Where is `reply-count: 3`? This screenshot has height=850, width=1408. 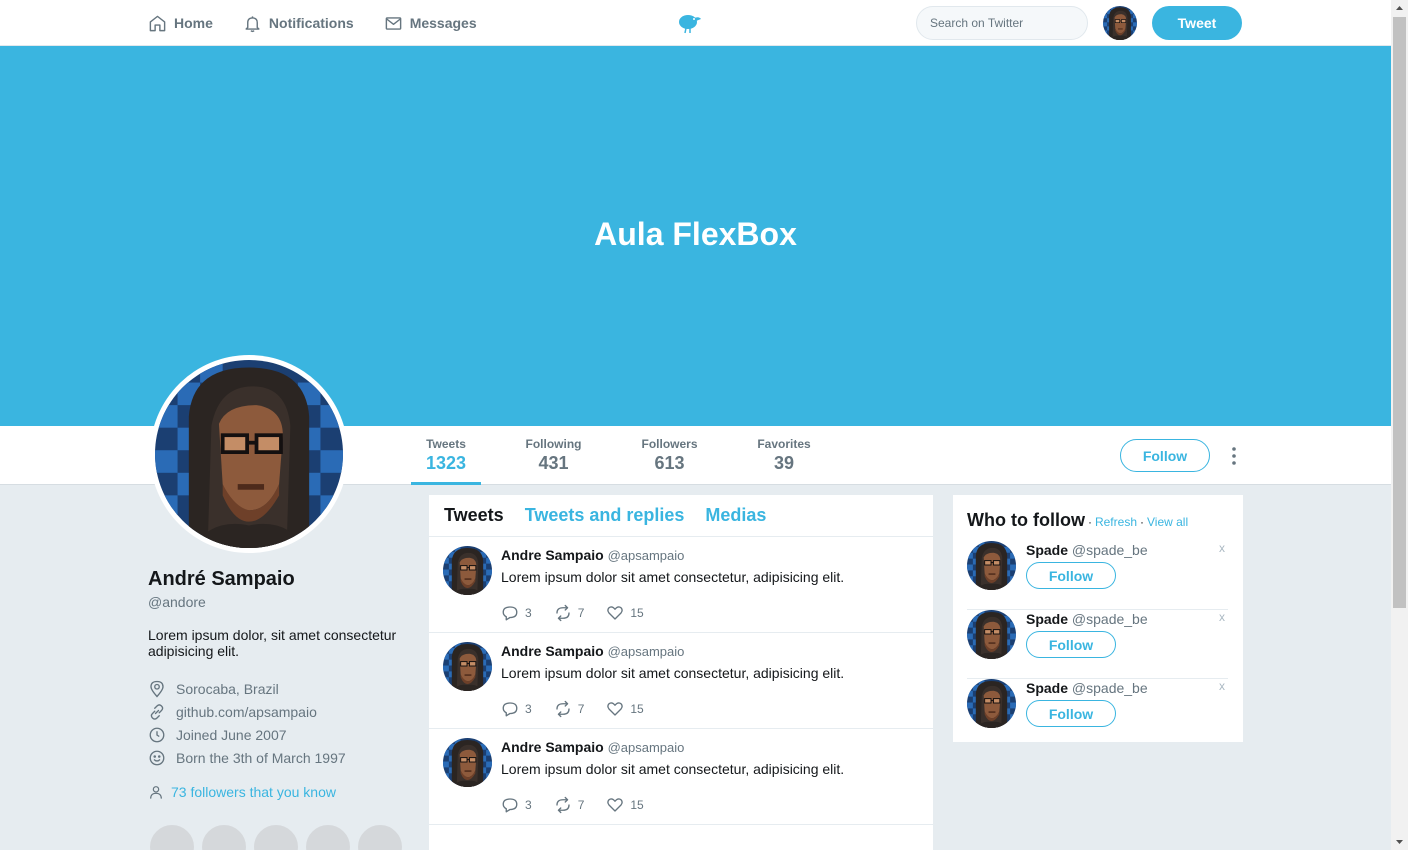 reply-count: 3 is located at coordinates (528, 805).